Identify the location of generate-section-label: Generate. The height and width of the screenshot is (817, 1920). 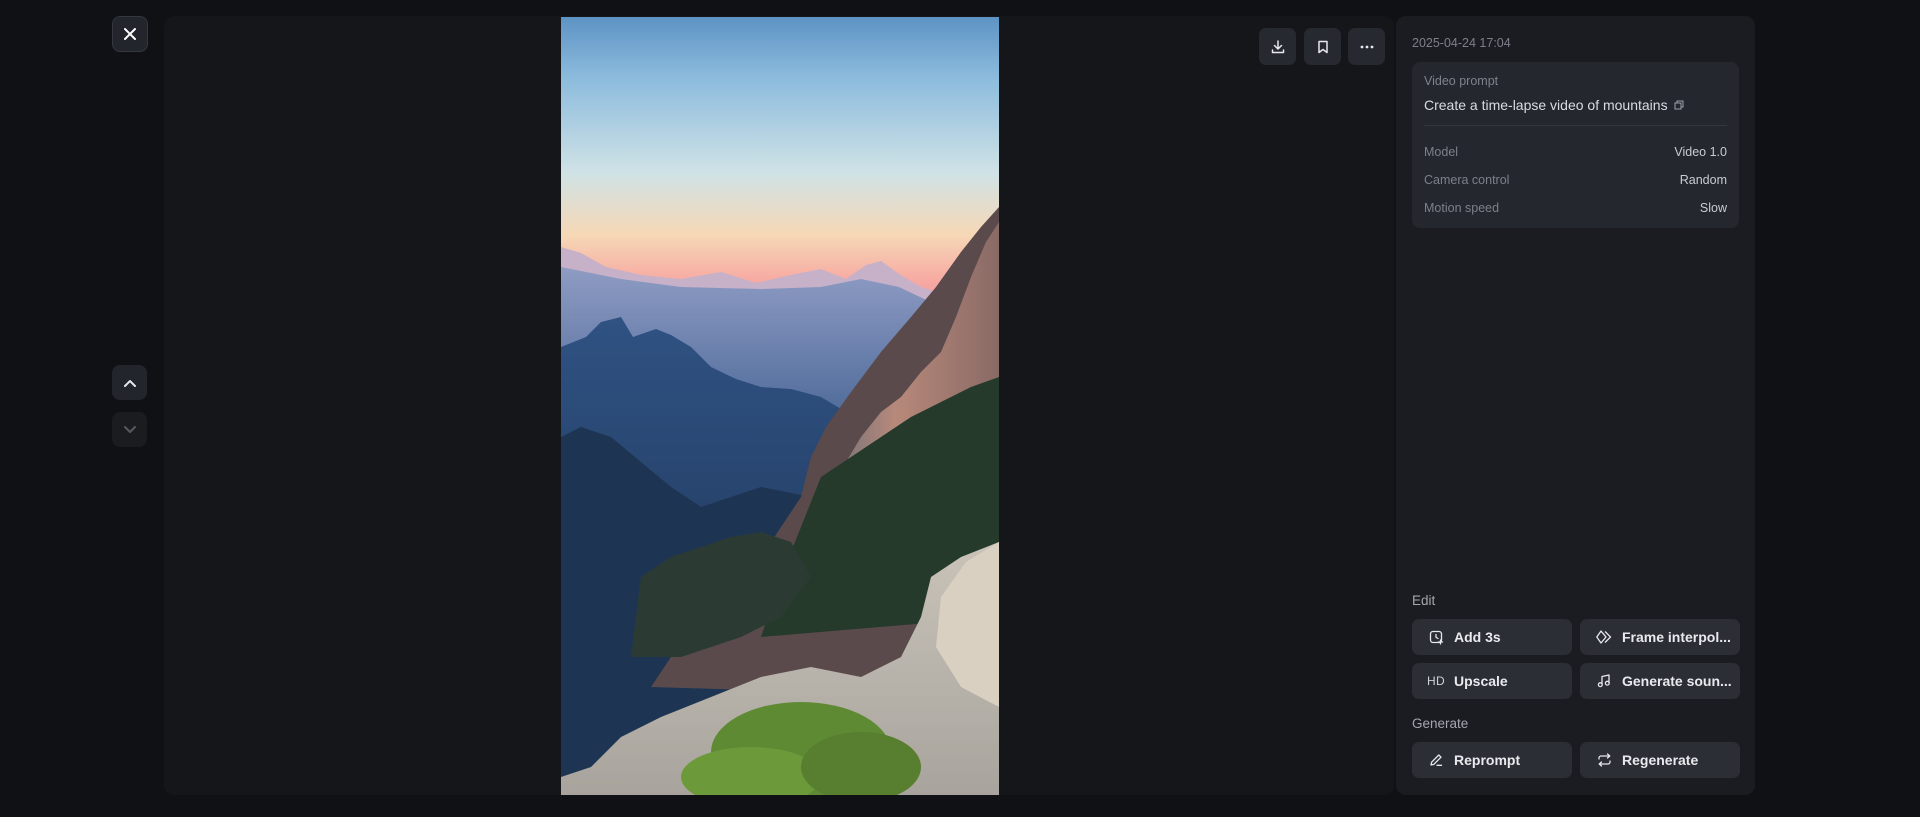
(1440, 723).